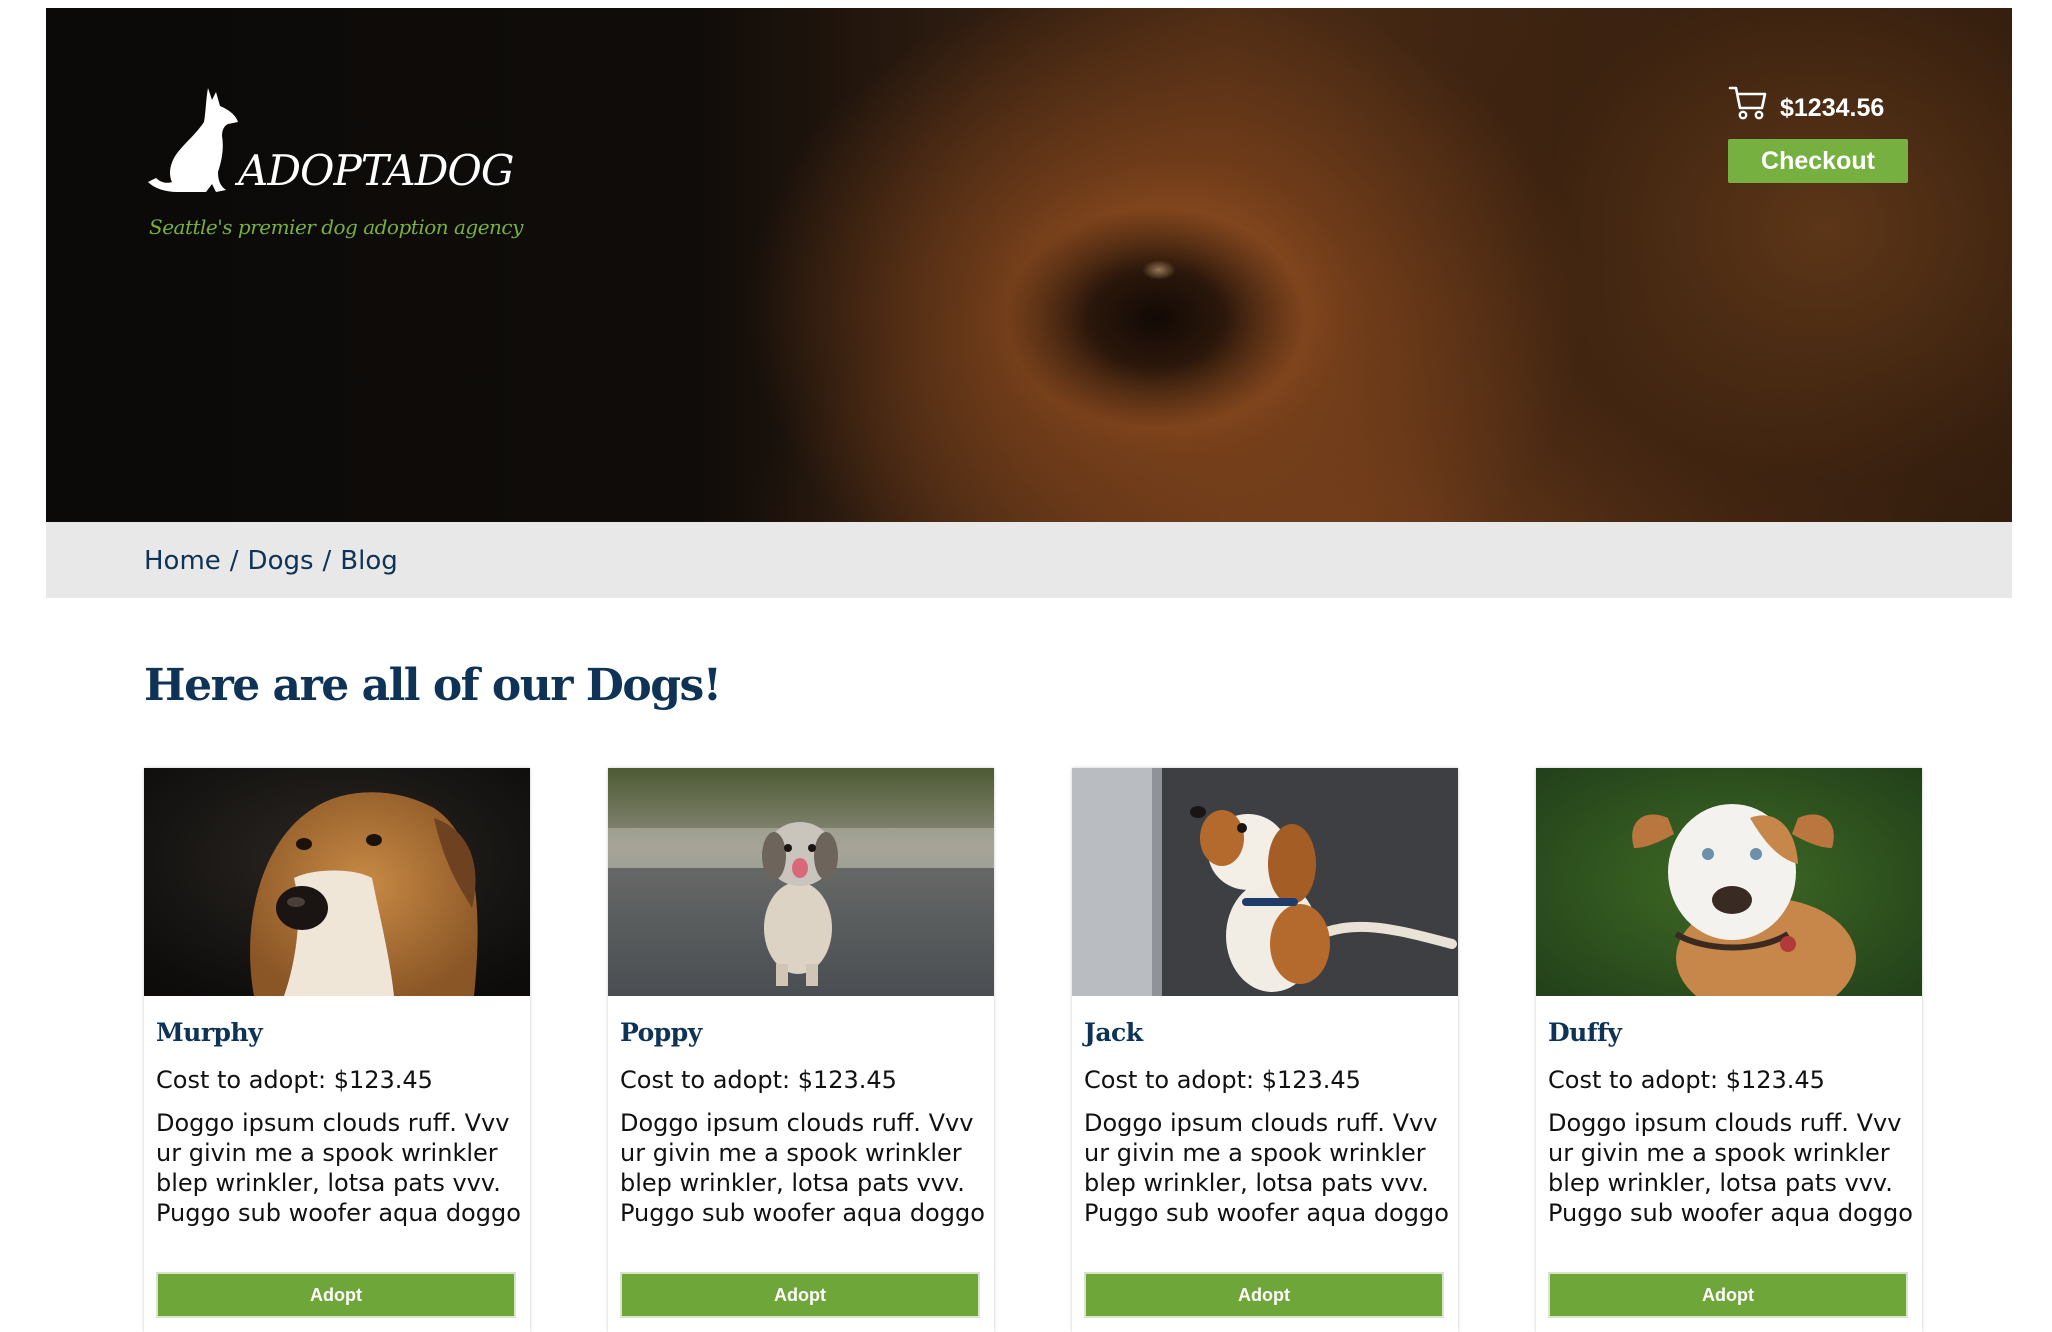 The height and width of the screenshot is (1332, 2052). What do you see at coordinates (1029, 560) in the screenshot?
I see `breadcrumb-bar: Home / Dogs / Blog` at bounding box center [1029, 560].